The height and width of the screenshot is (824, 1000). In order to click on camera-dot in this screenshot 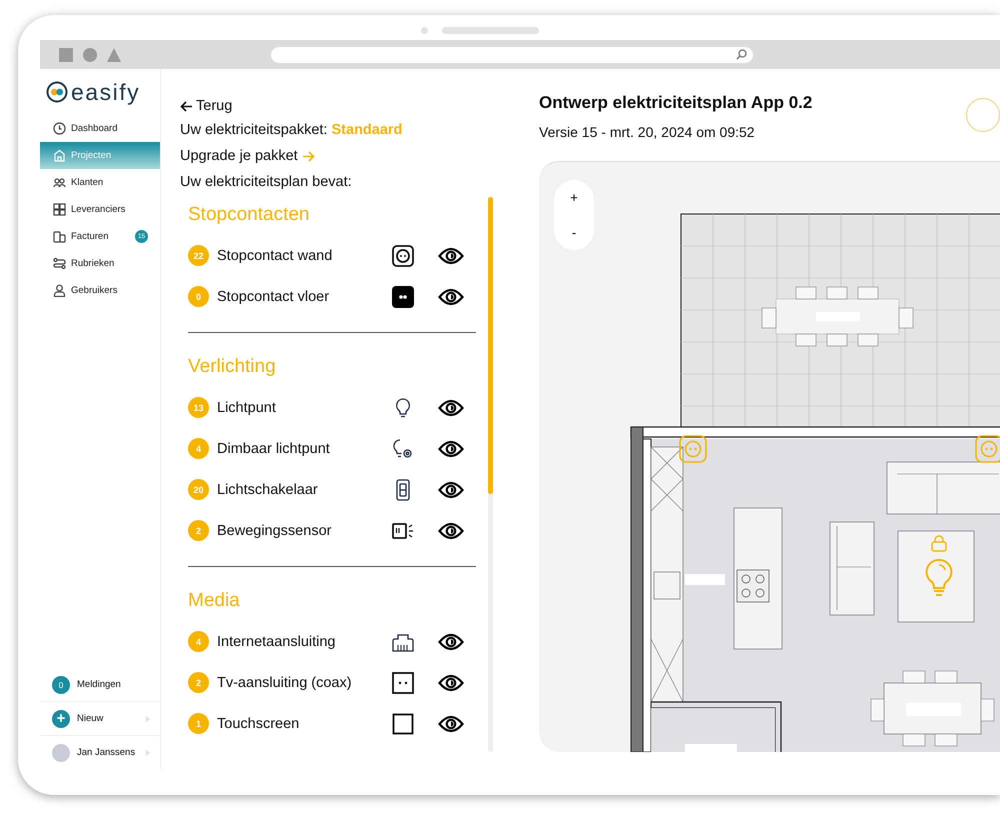, I will do `click(424, 30)`.